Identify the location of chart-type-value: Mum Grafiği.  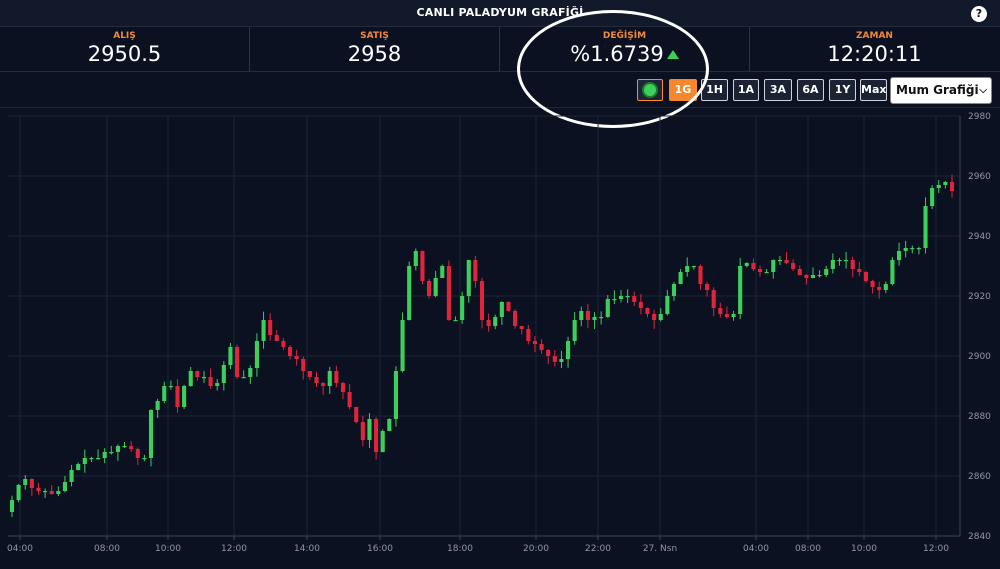
(937, 90).